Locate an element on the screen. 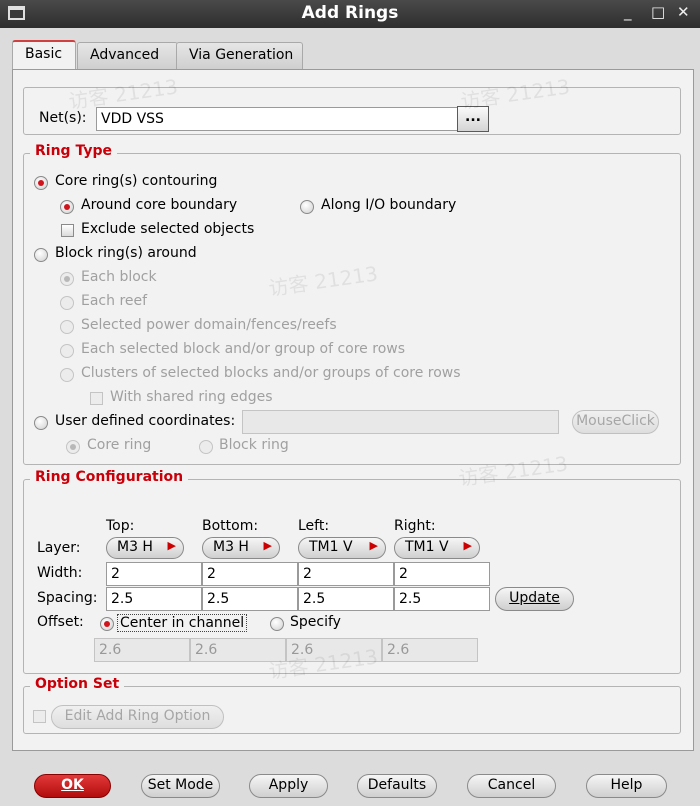  spacing-label: Spacing: is located at coordinates (67, 598).